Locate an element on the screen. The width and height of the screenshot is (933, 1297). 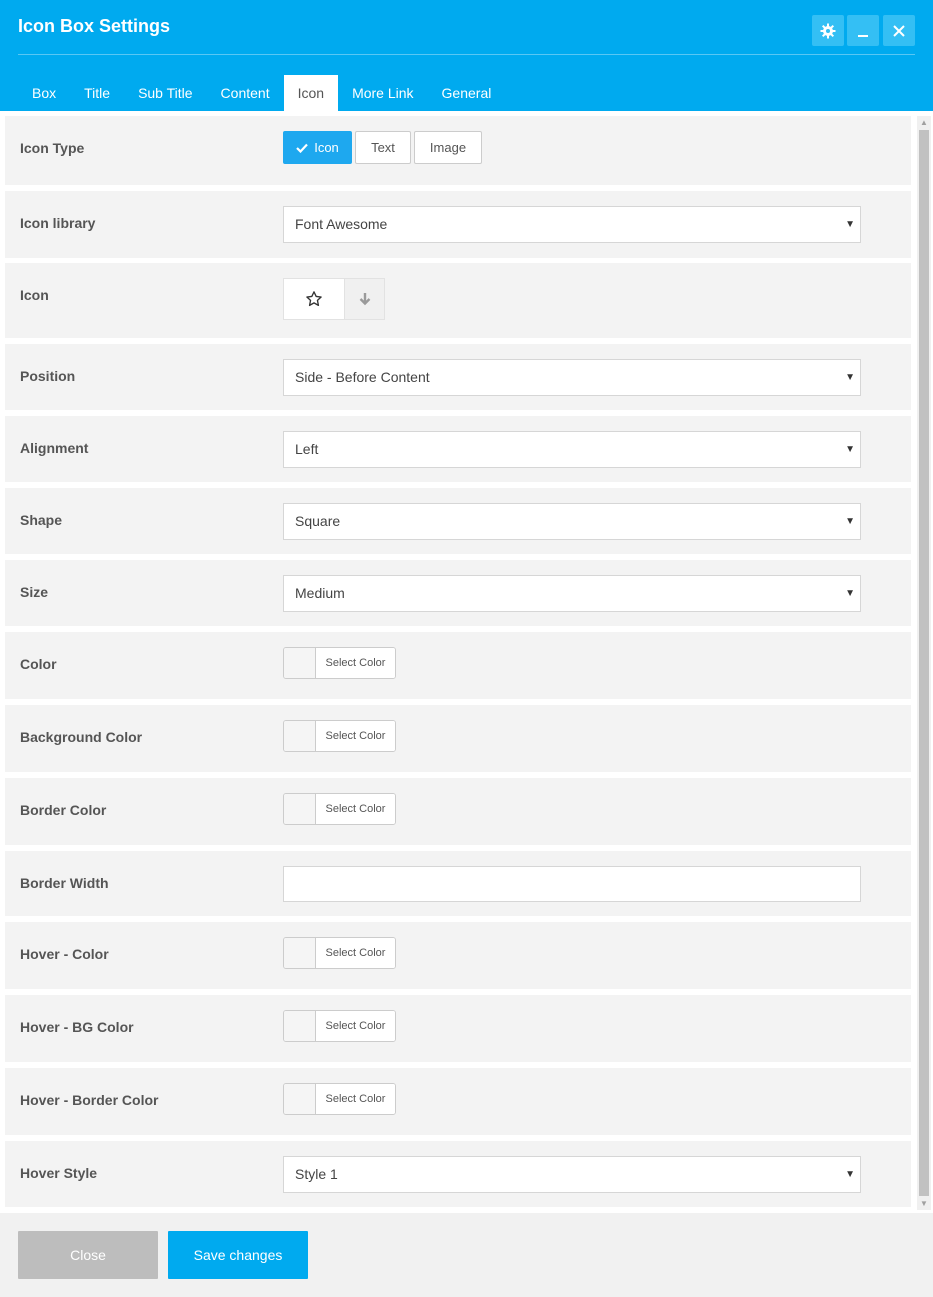
arrow-down-icon is located at coordinates (364, 299).